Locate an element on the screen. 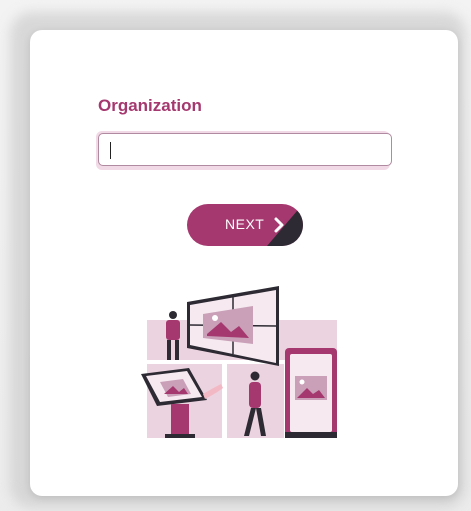  person-left-head is located at coordinates (173, 315).